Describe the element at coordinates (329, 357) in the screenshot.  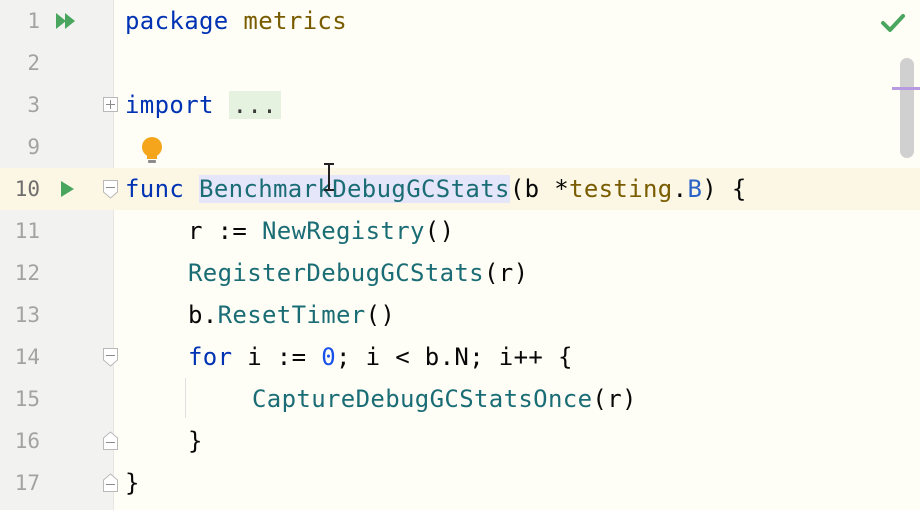
I see `number-literal: 0` at that location.